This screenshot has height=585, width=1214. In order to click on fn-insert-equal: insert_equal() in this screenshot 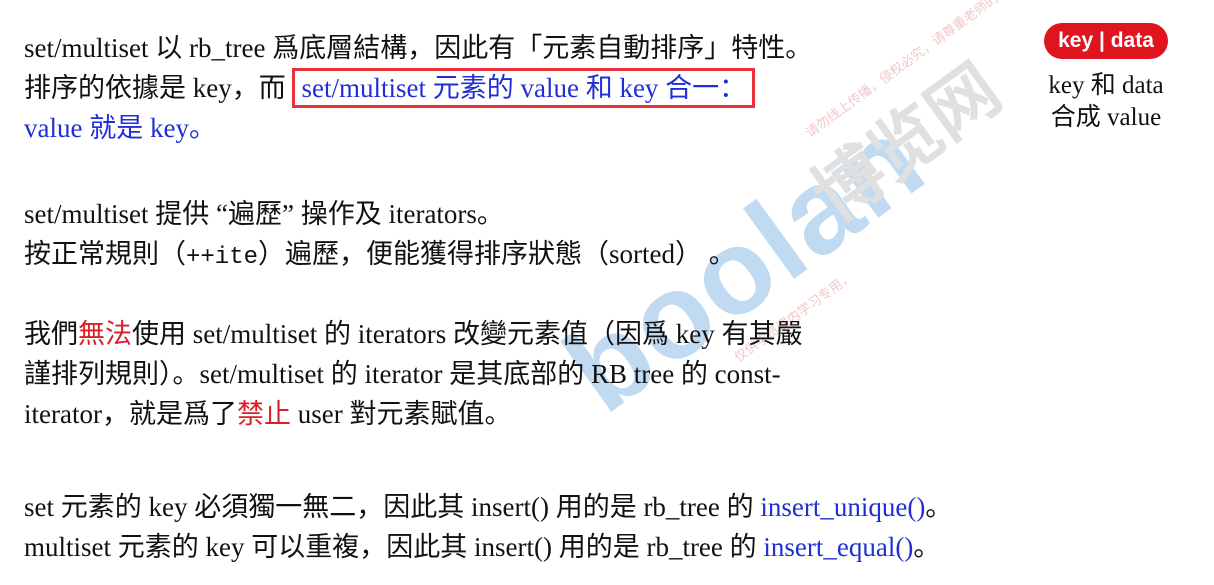, I will do `click(838, 547)`.